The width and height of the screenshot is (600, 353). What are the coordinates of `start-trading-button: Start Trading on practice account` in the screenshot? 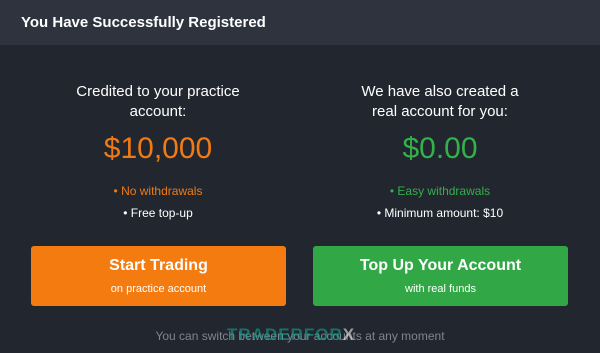 It's located at (158, 276).